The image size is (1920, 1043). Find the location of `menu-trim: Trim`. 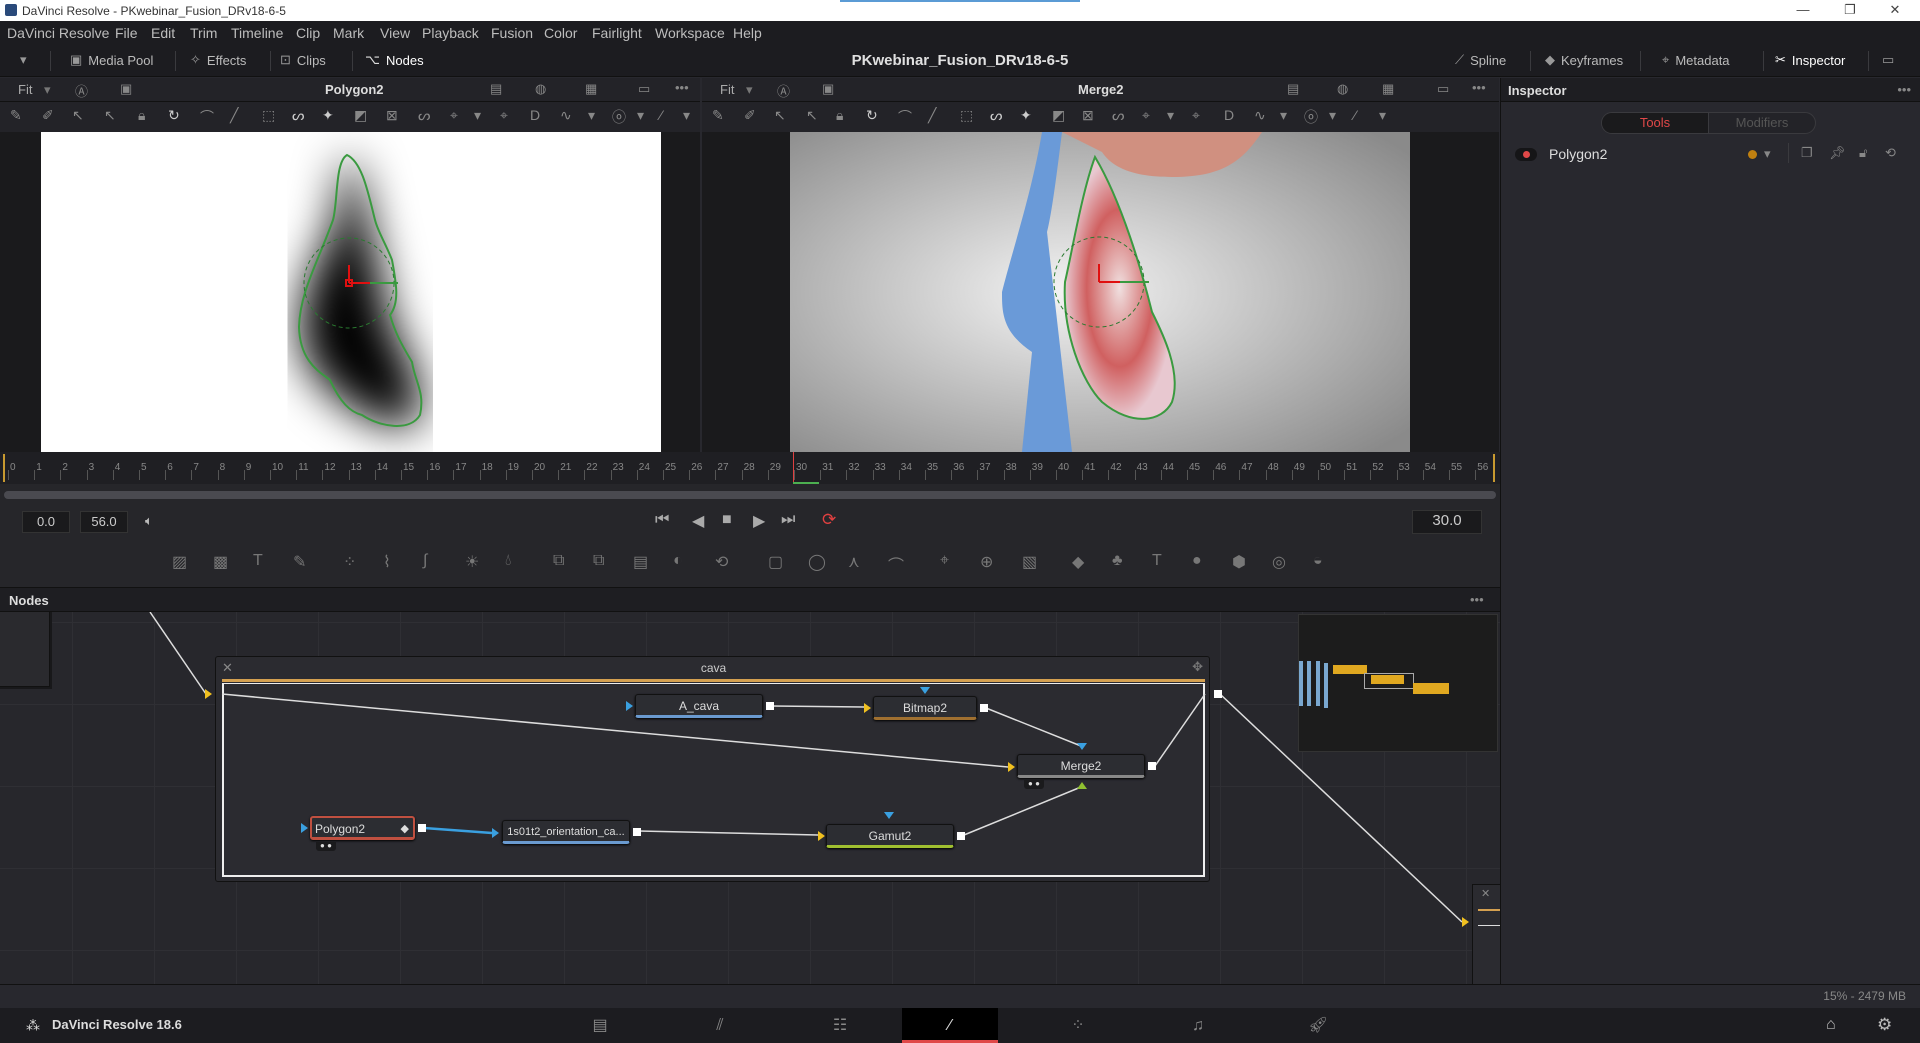

menu-trim: Trim is located at coordinates (203, 33).